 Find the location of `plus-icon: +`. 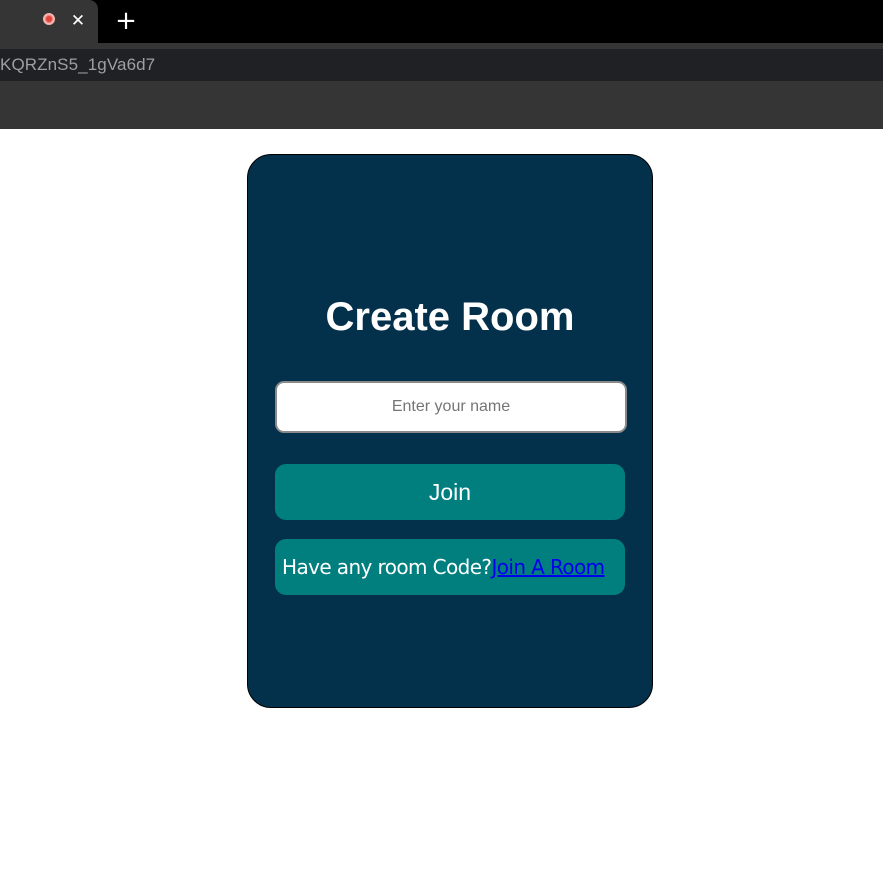

plus-icon: + is located at coordinates (126, 21).